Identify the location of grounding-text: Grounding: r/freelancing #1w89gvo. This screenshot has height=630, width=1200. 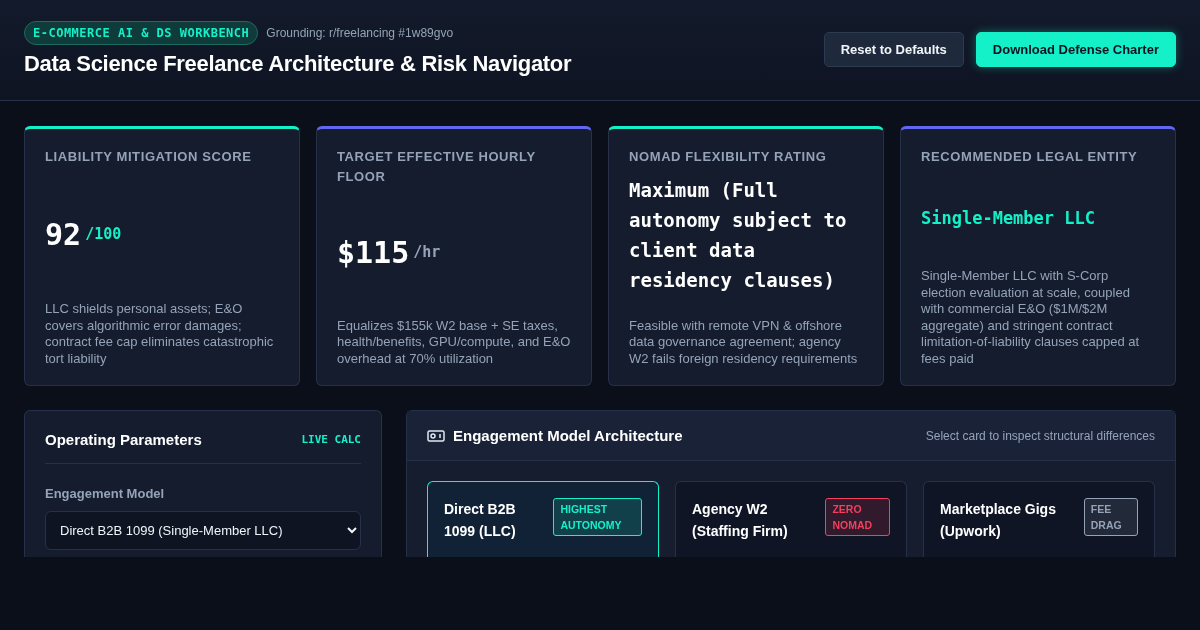
(360, 33).